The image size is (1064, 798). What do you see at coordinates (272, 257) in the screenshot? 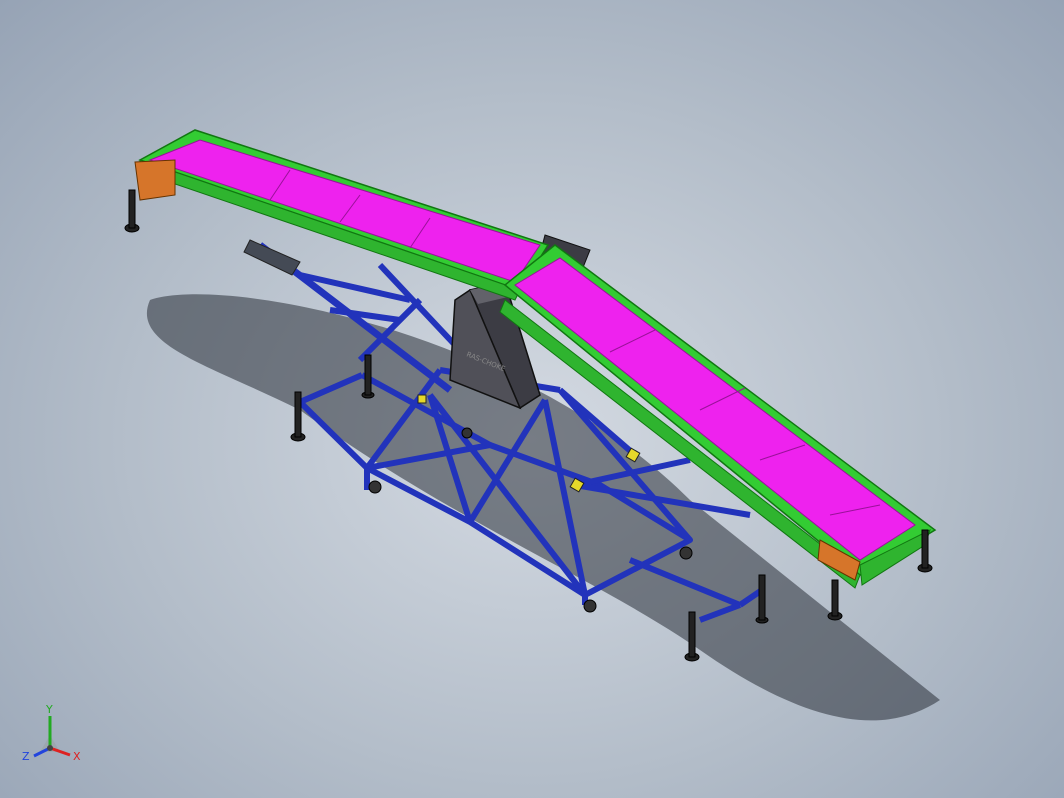
I see `hydraulic-cylinder` at bounding box center [272, 257].